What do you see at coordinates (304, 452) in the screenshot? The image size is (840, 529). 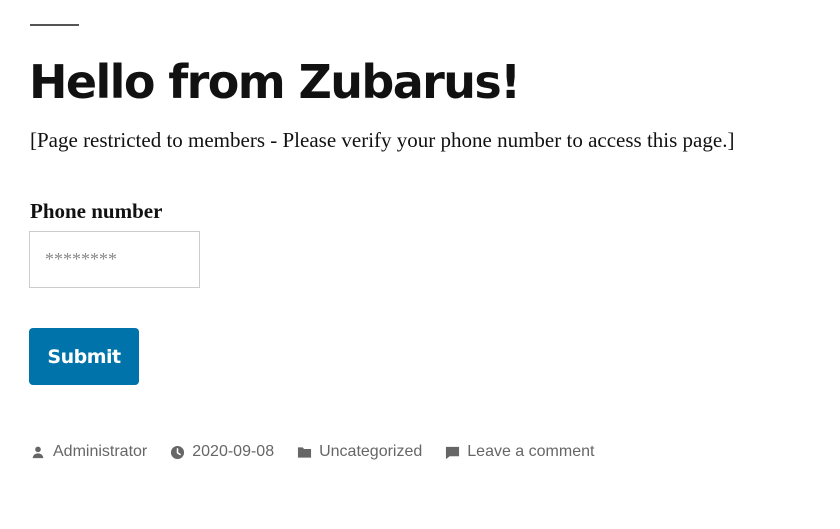 I see `folder-icon` at bounding box center [304, 452].